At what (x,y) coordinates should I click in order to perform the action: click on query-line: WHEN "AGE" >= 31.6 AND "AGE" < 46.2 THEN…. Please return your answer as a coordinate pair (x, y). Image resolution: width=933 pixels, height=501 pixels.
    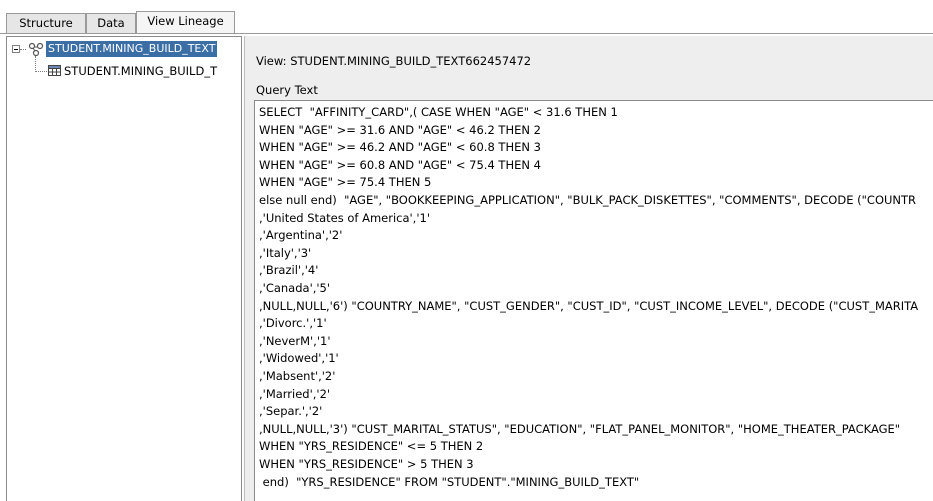
    Looking at the image, I should click on (400, 129).